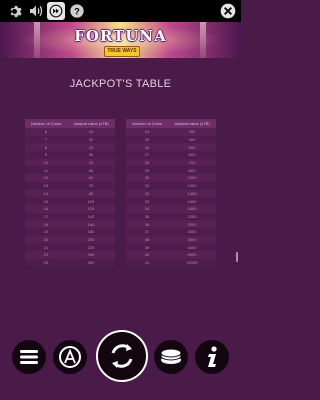 The height and width of the screenshot is (400, 320). What do you see at coordinates (91, 255) in the screenshot?
I see `jackpot-value-cell: 250` at bounding box center [91, 255].